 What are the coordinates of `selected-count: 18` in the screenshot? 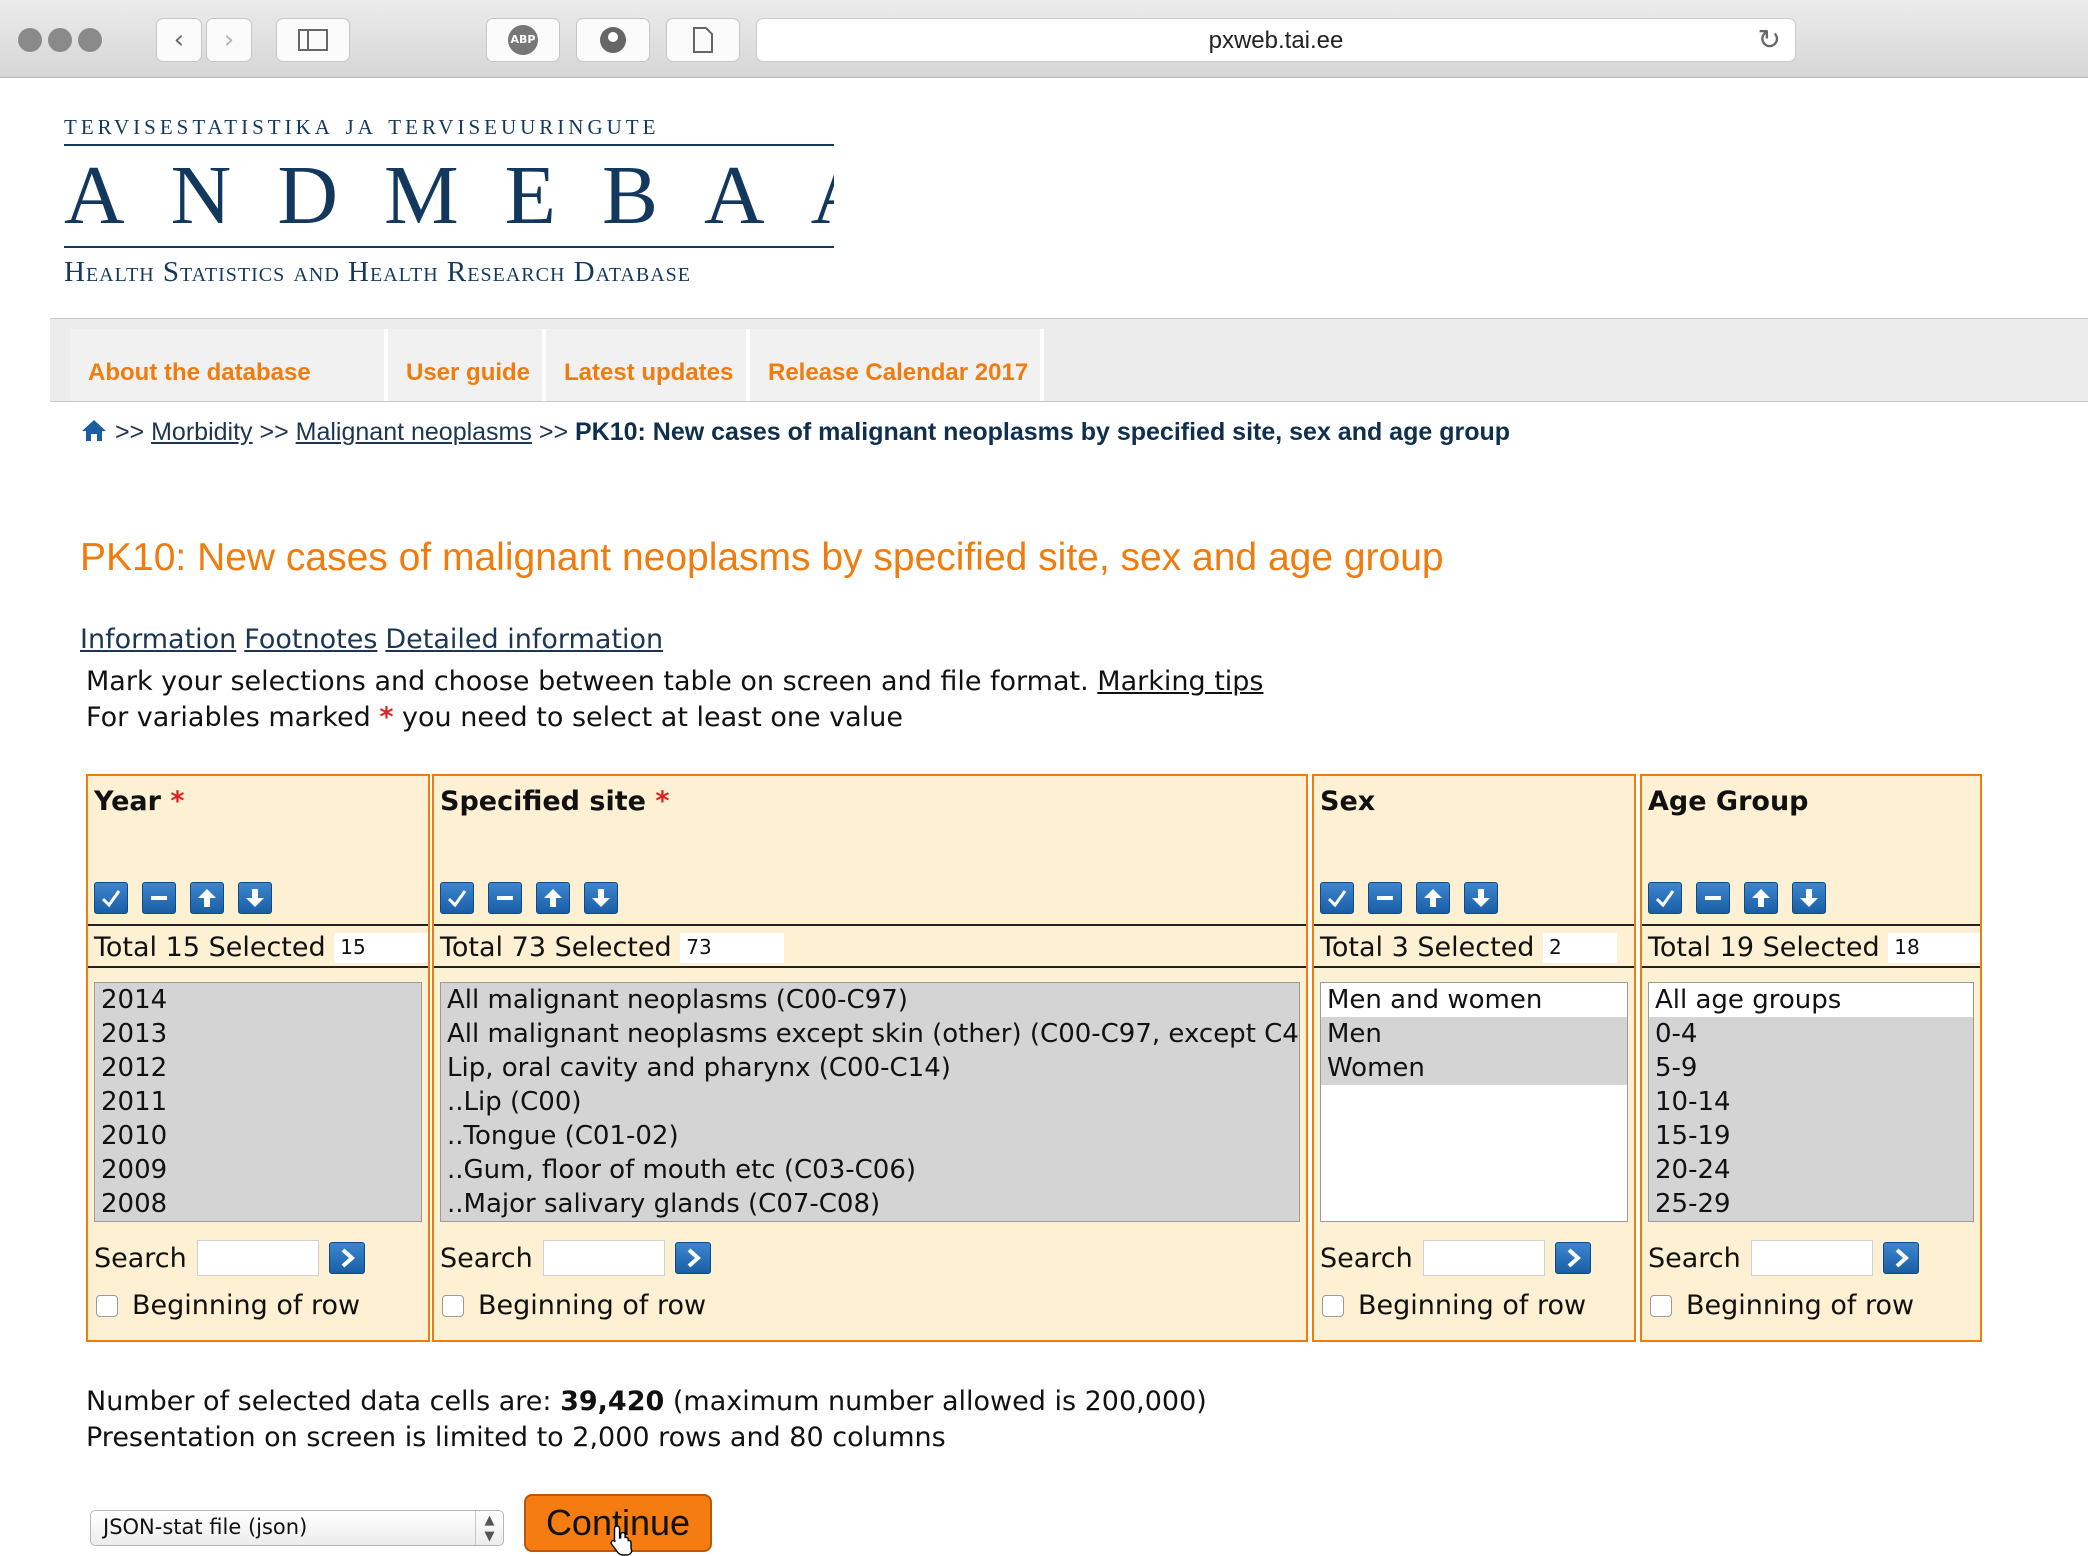 It's located at (1934, 948).